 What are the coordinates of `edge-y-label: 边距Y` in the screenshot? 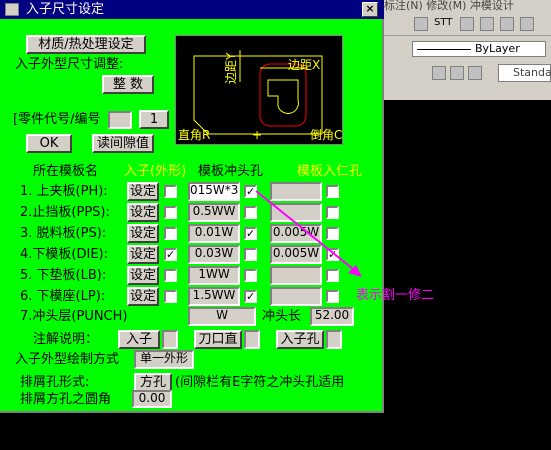 It's located at (231, 68).